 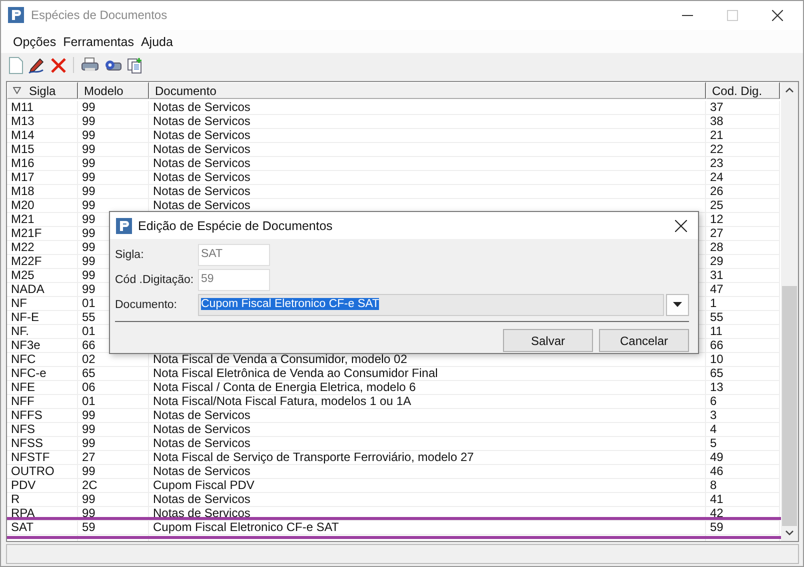 I want to click on table-row: NFE 06 Nota Fiscal / Conta de Energia Eletrica, modelo 6 13, so click(x=394, y=388).